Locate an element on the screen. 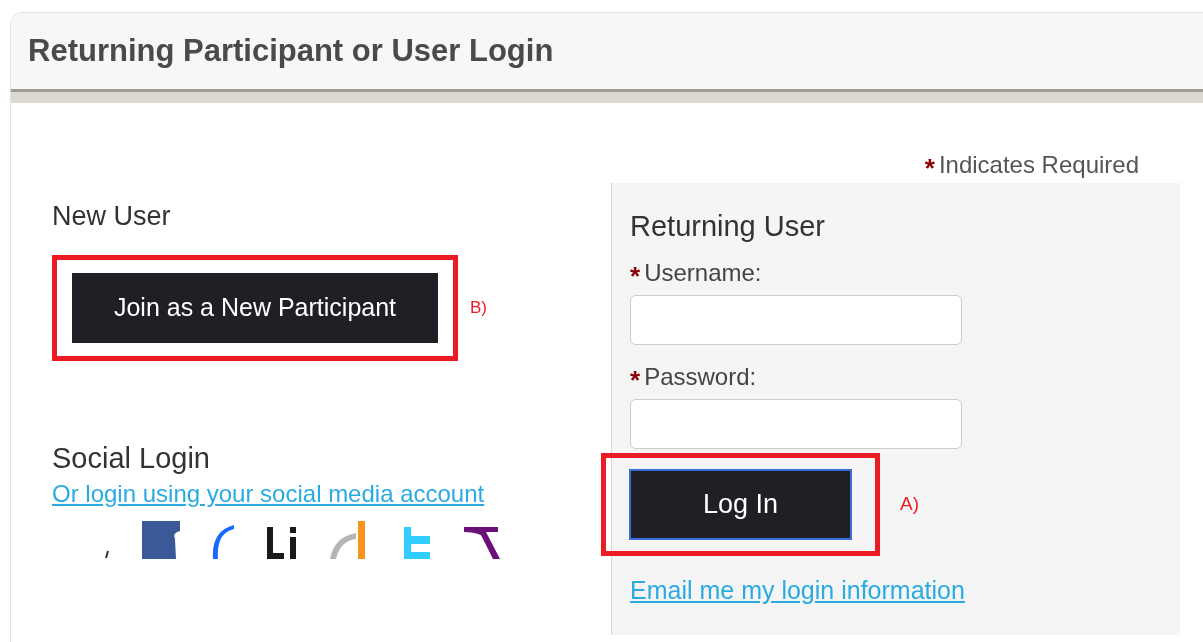  field-label: Username: is located at coordinates (703, 272).